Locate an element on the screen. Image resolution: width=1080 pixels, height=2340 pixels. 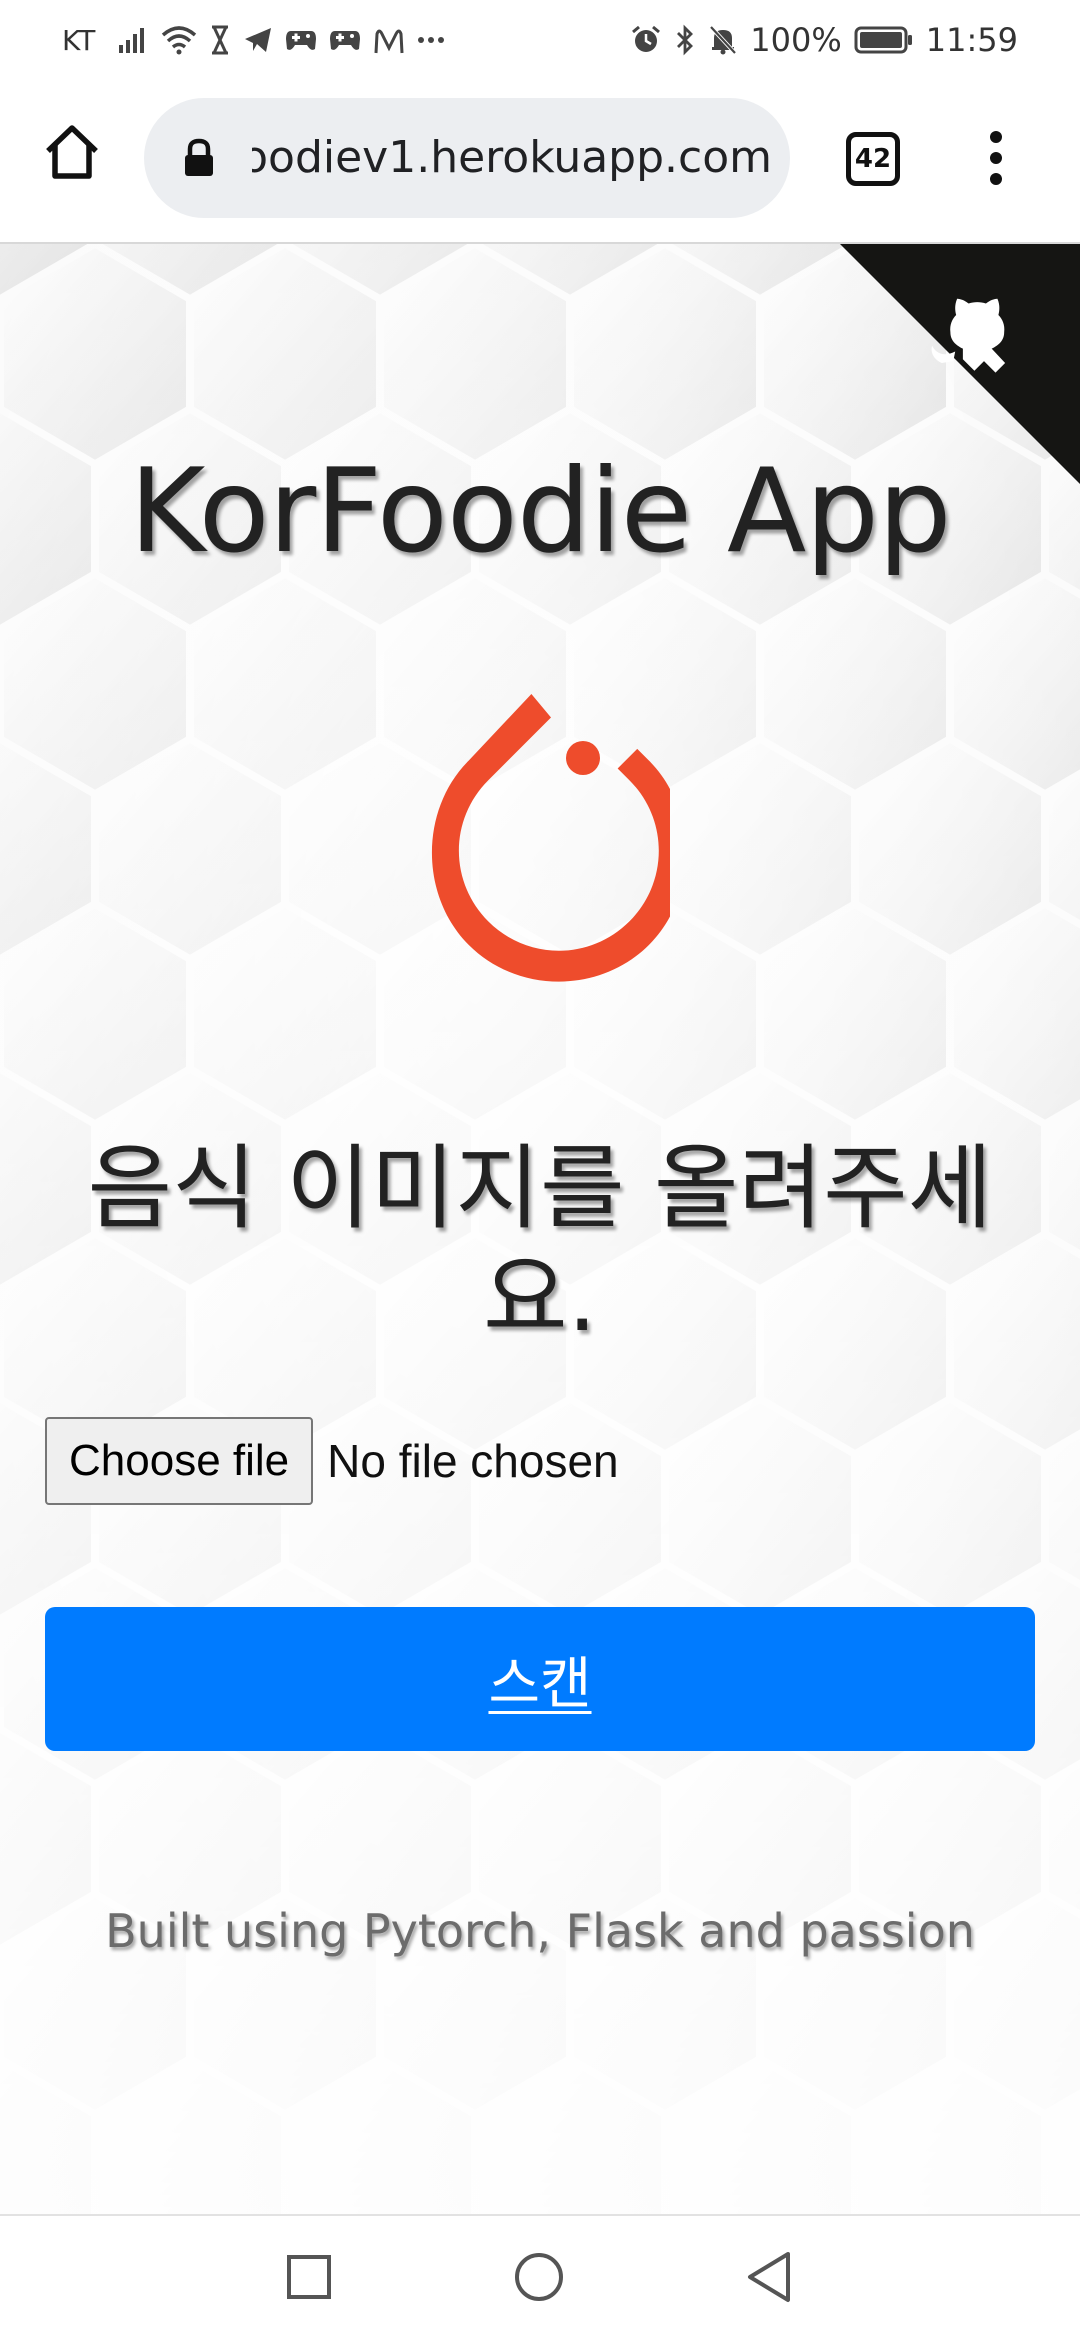
app-title: KorFoodie App is located at coordinates (540, 511).